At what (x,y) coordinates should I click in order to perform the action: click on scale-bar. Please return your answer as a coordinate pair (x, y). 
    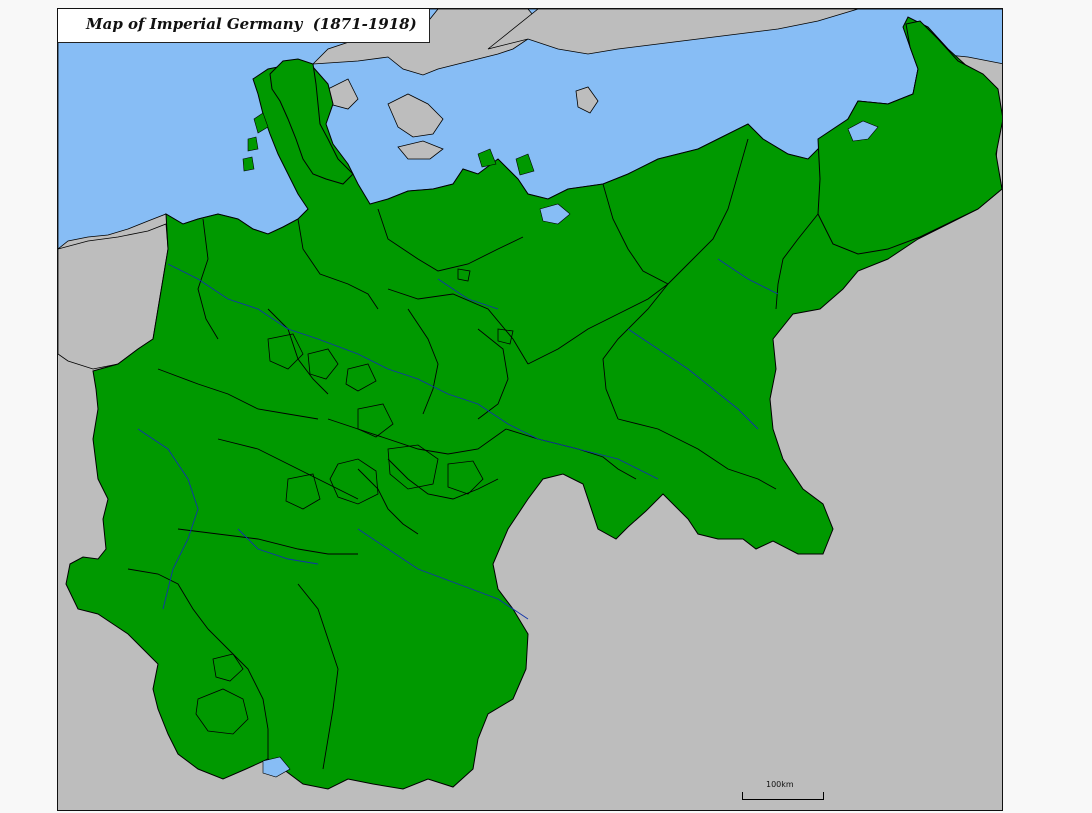
    Looking at the image, I should click on (783, 796).